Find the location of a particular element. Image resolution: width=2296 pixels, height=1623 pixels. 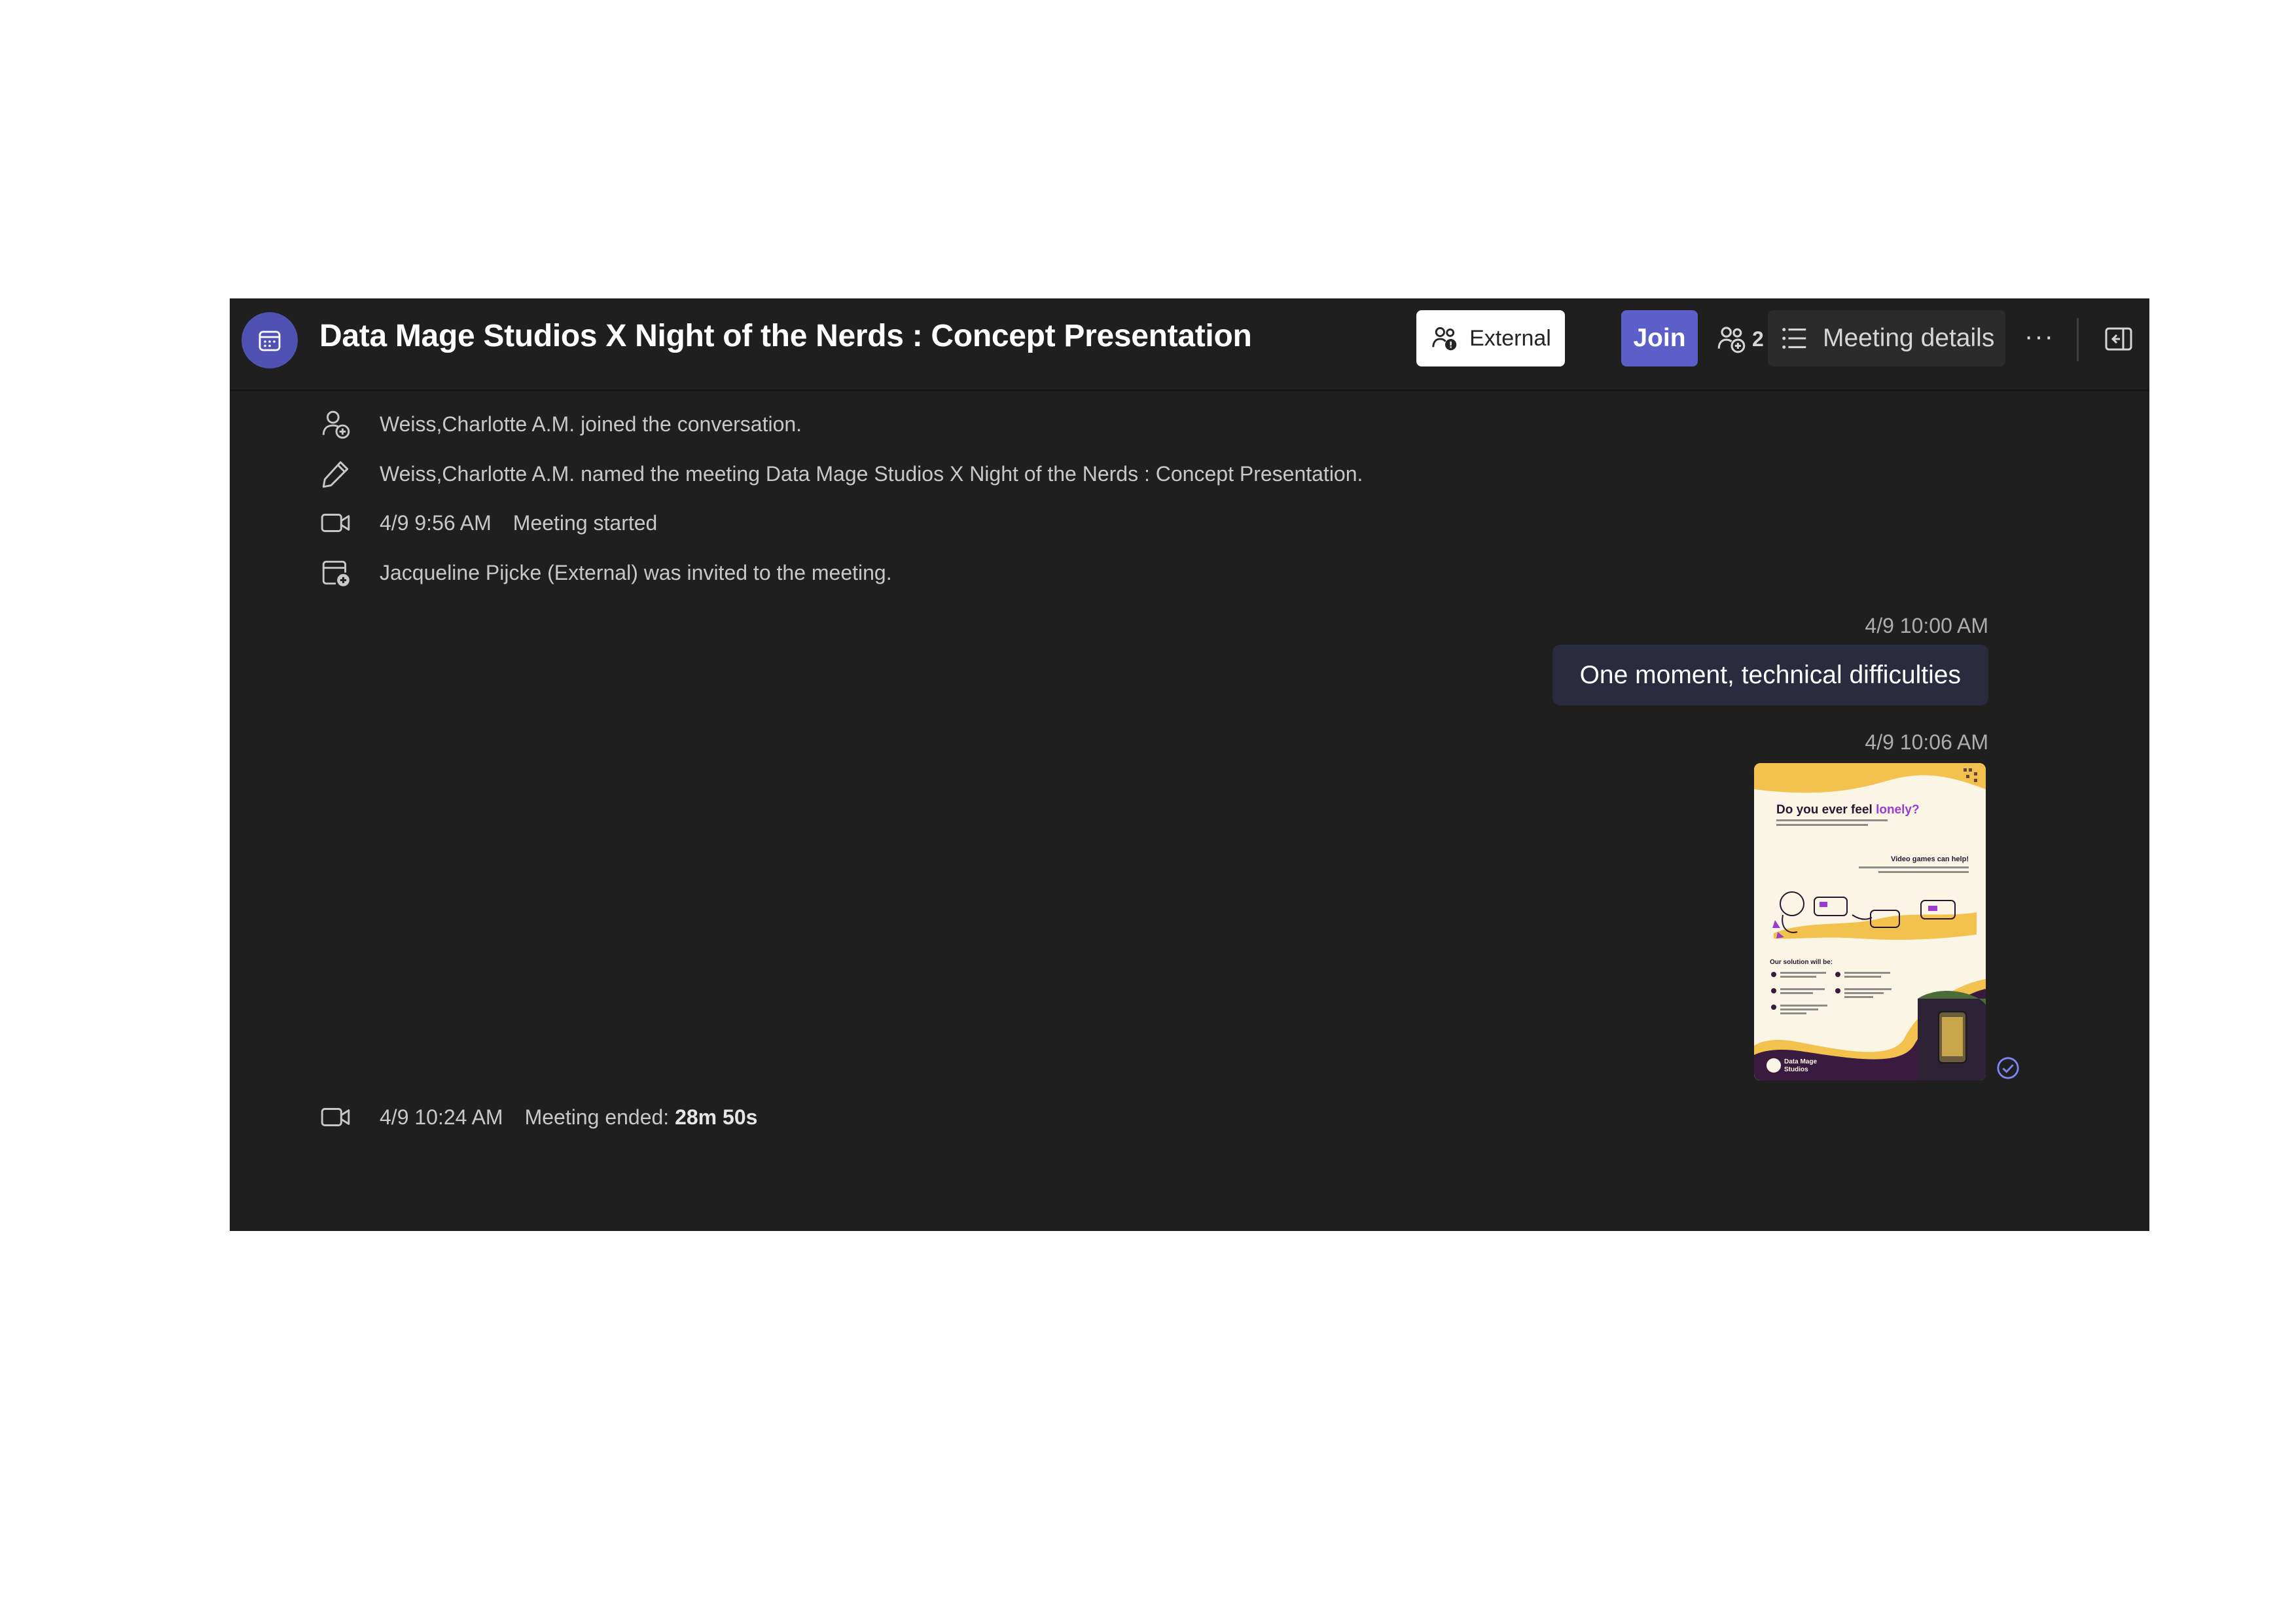

external-people-icon is located at coordinates (1444, 339).